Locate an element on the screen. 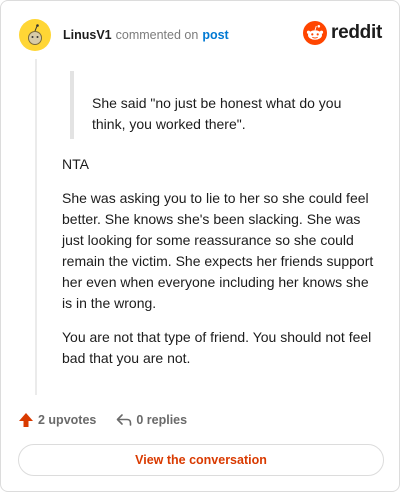 The width and height of the screenshot is (400, 492). reddit-brand: reddit is located at coordinates (342, 33).